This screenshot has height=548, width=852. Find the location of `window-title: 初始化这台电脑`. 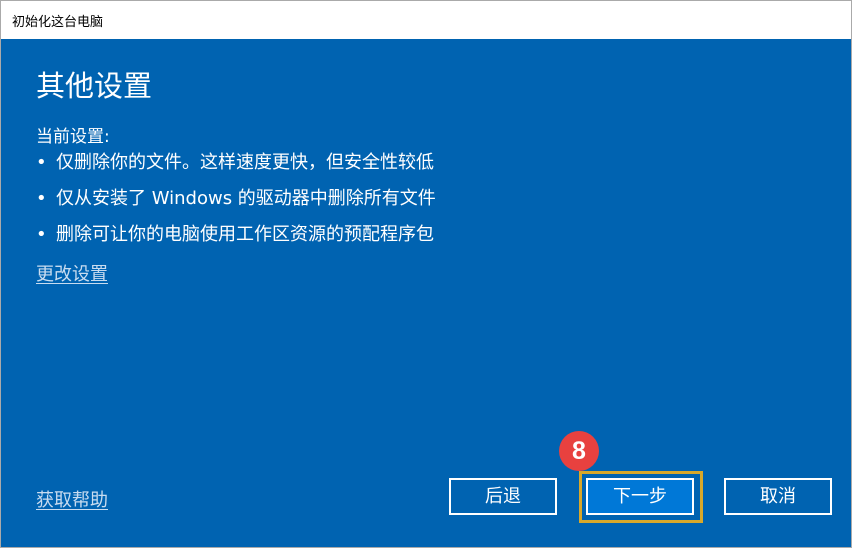

window-title: 初始化这台电脑 is located at coordinates (58, 22).